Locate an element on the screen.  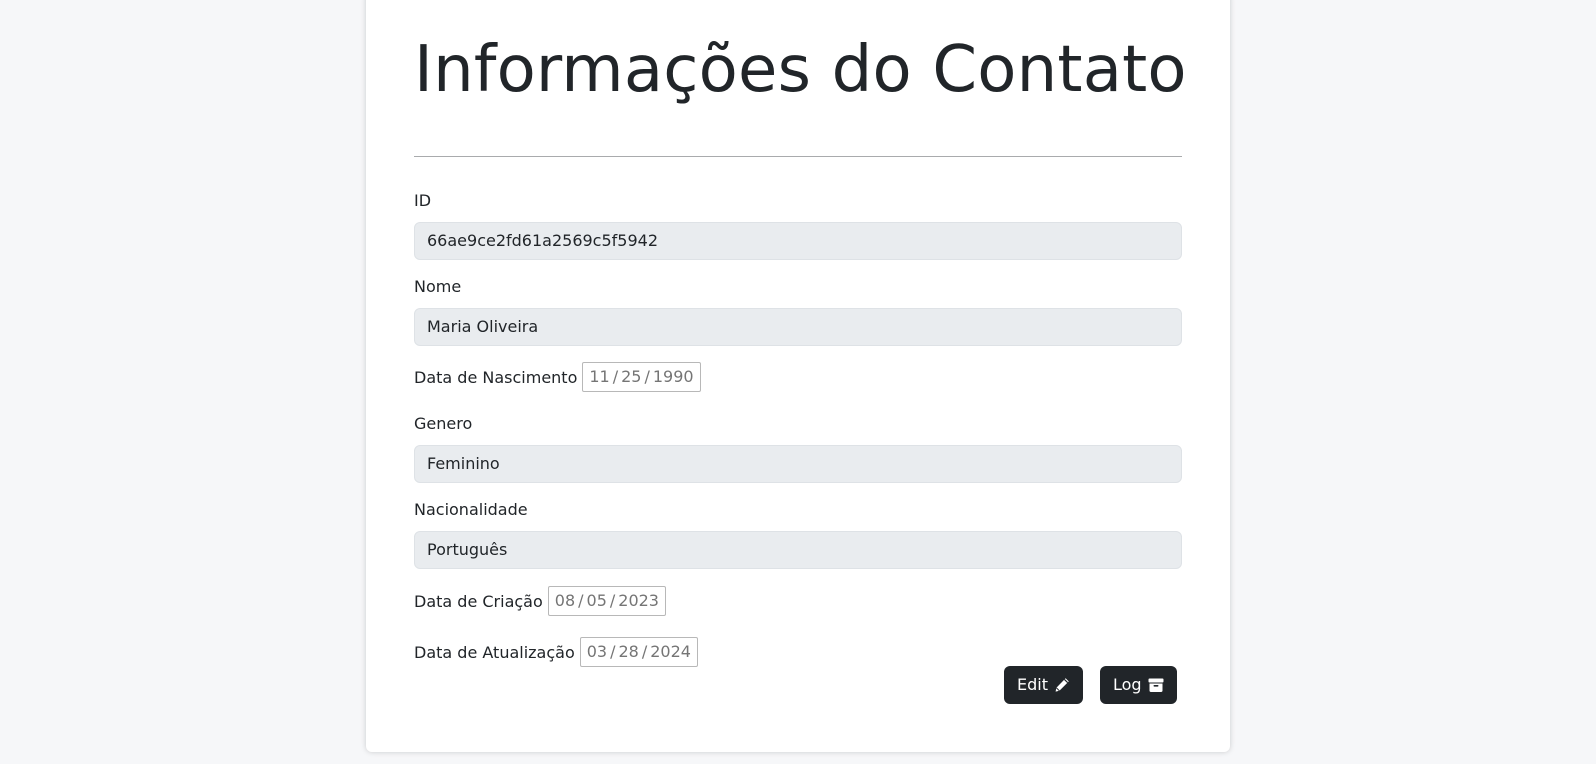
title-divider is located at coordinates (798, 156).